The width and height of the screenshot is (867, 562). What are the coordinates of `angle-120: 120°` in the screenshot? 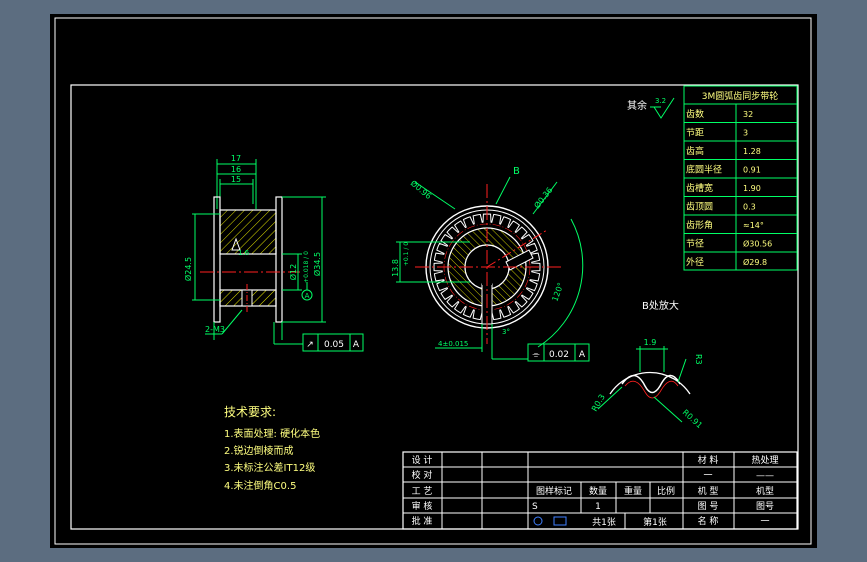 It's located at (557, 291).